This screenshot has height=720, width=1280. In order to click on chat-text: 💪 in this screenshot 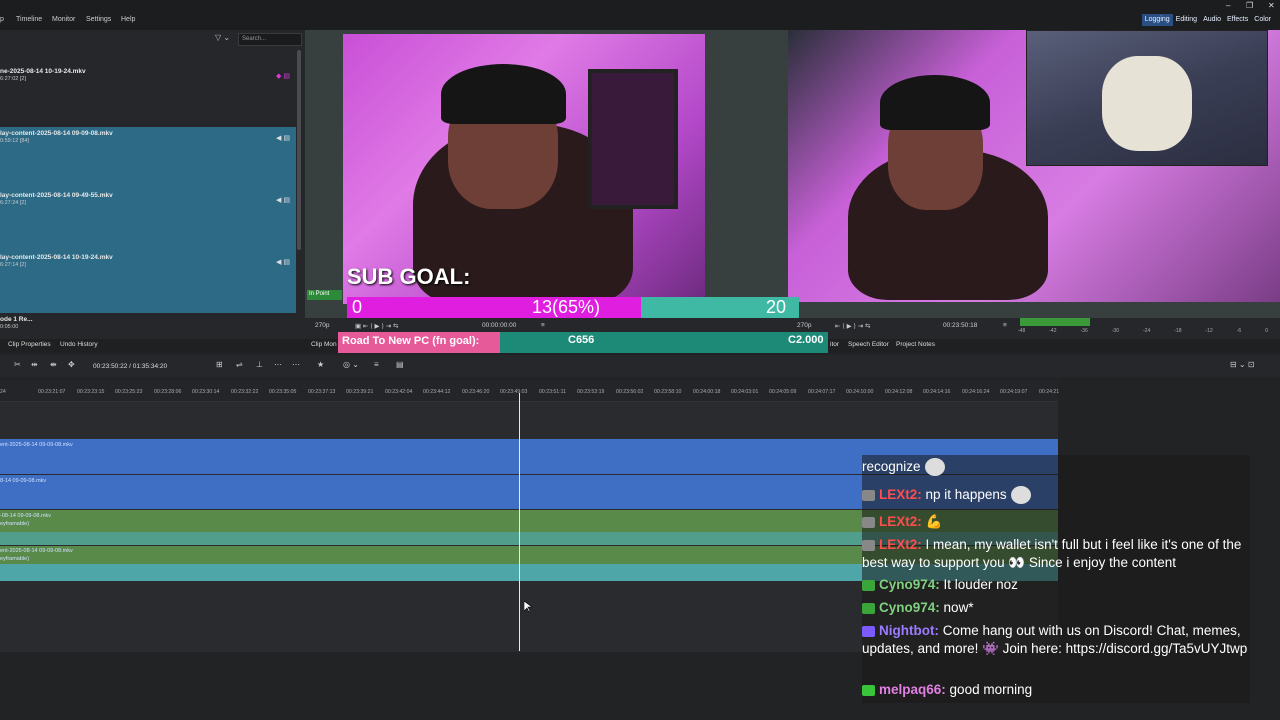, I will do `click(934, 521)`.